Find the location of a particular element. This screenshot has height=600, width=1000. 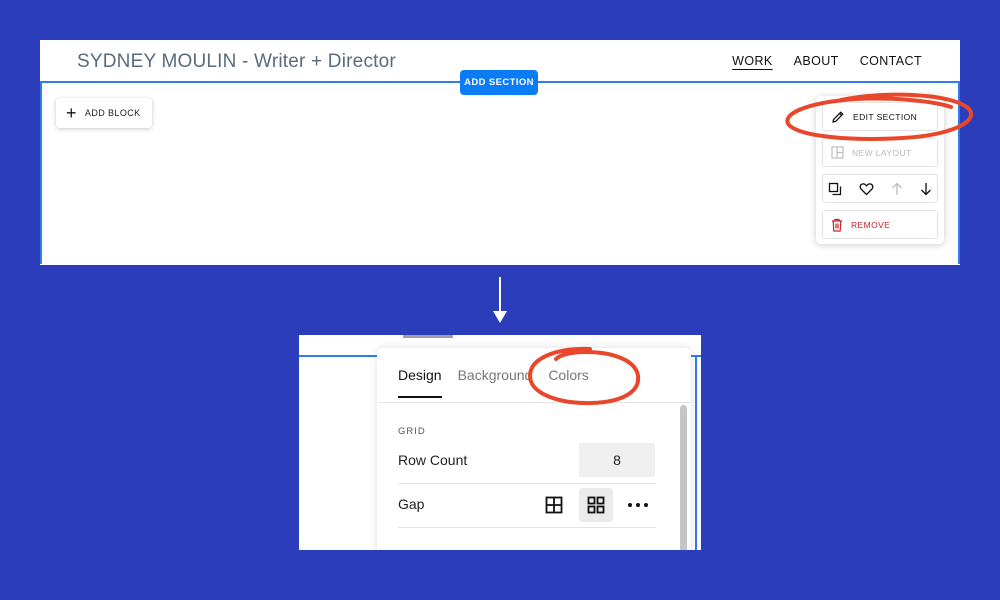

tab-design: Design is located at coordinates (420, 382).